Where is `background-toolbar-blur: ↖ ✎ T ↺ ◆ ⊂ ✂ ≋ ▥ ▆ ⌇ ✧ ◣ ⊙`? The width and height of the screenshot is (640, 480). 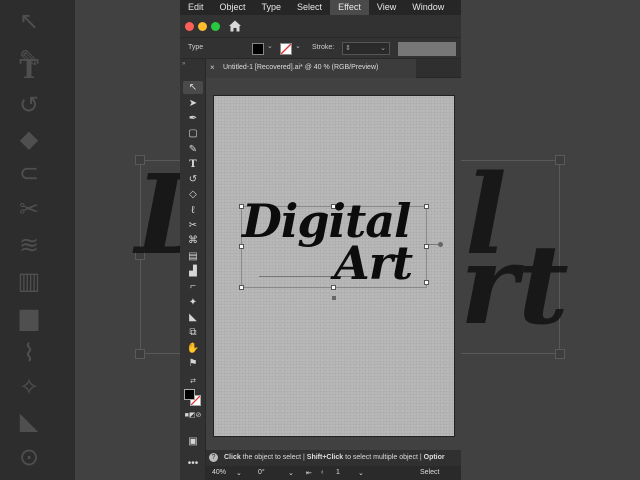 background-toolbar-blur: ↖ ✎ T ↺ ◆ ⊂ ✂ ≋ ▥ ▆ ⌇ ✧ ◣ ⊙ is located at coordinates (37, 240).